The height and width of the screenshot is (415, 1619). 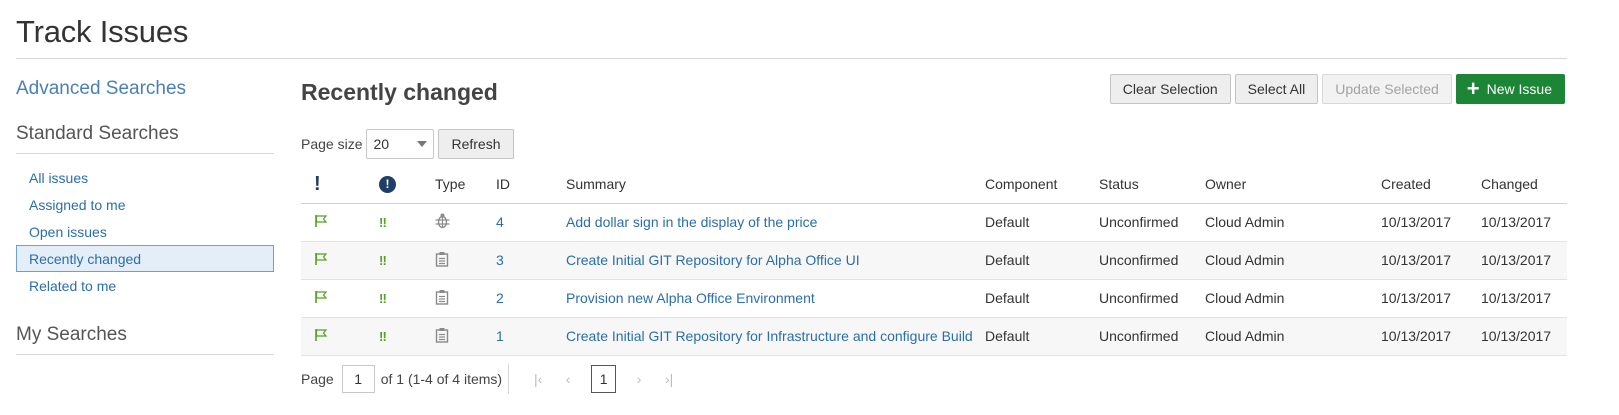 I want to click on last-page-icon: ›|, so click(x=669, y=379).